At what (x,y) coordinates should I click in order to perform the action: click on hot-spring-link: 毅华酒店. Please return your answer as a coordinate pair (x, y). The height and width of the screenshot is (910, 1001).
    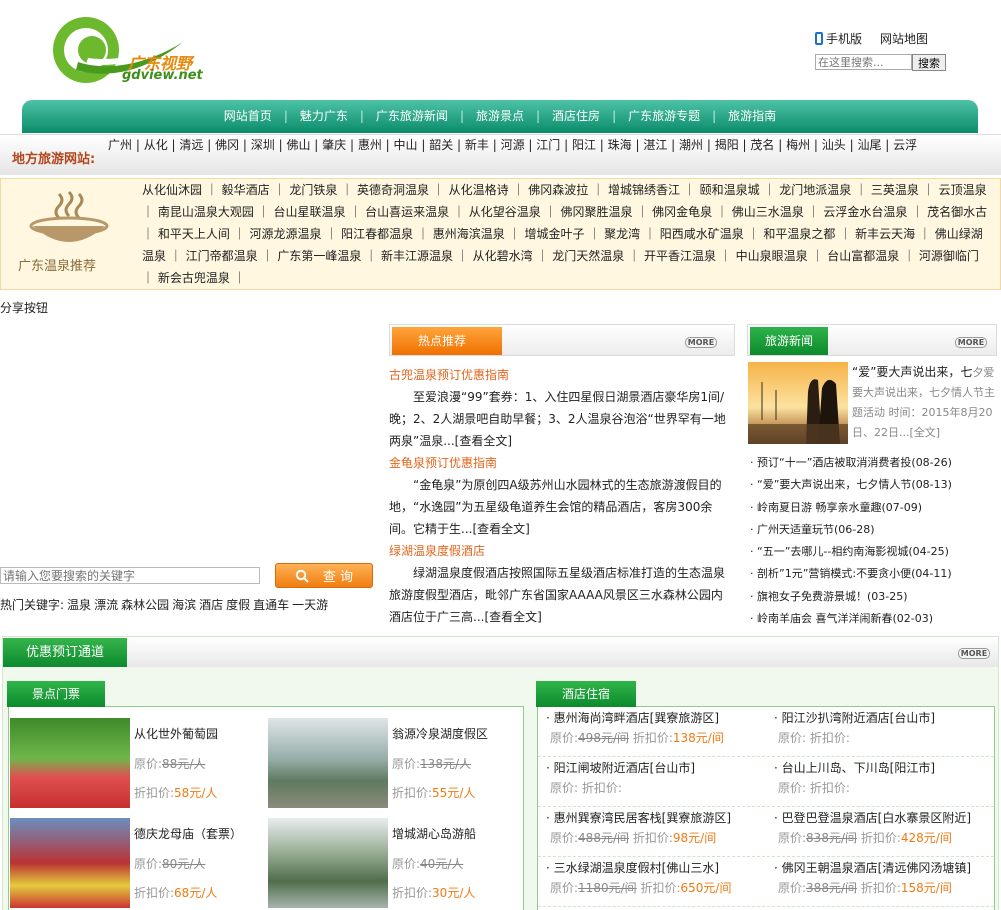
    Looking at the image, I should click on (246, 190).